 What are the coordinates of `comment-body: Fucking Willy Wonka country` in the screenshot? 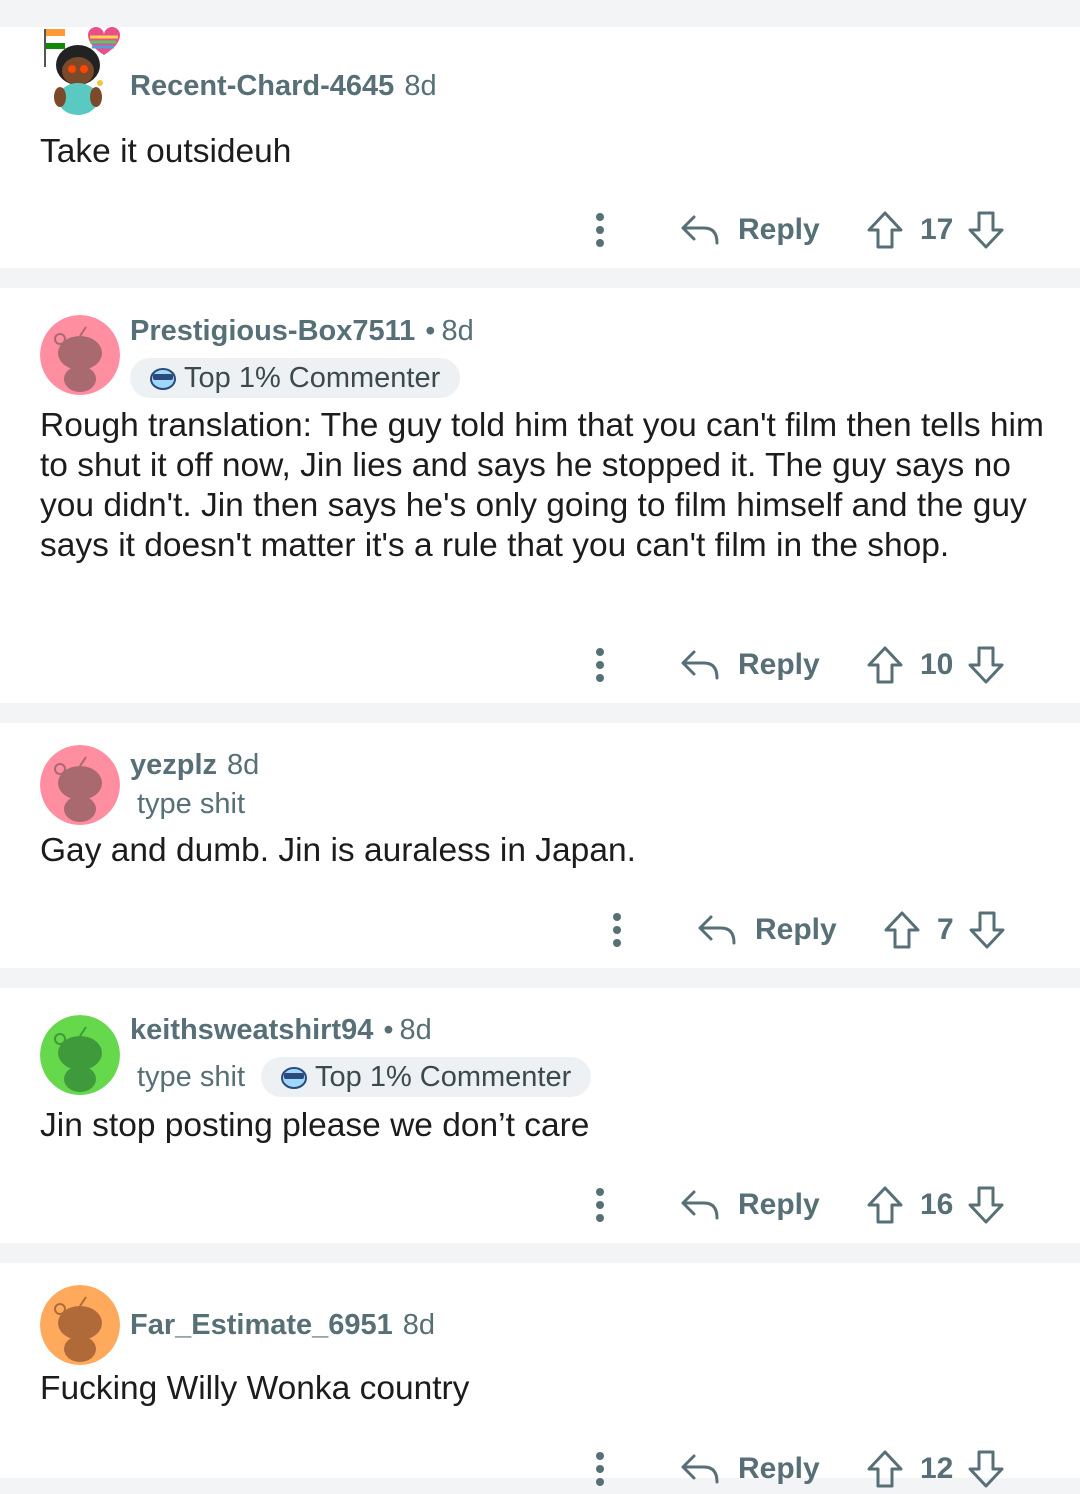 It's located at (255, 1388).